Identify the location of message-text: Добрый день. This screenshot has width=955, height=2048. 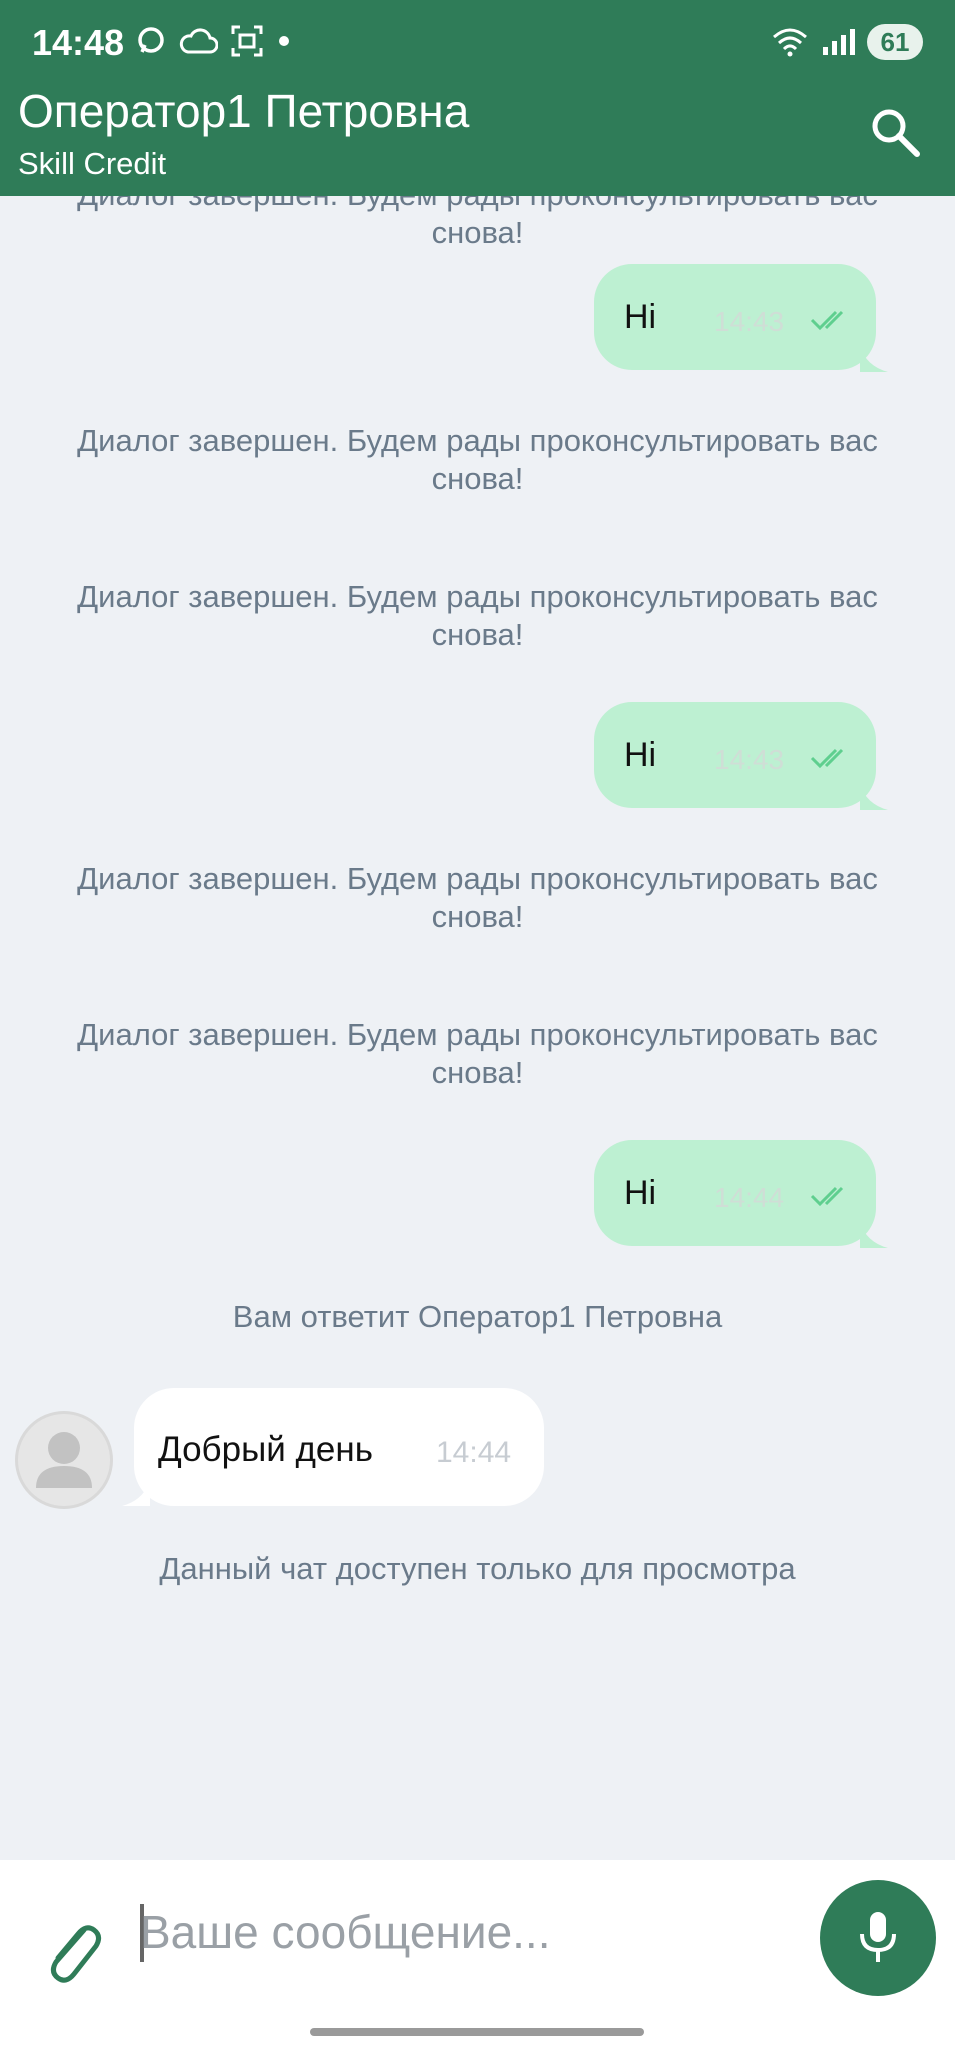
(265, 1449).